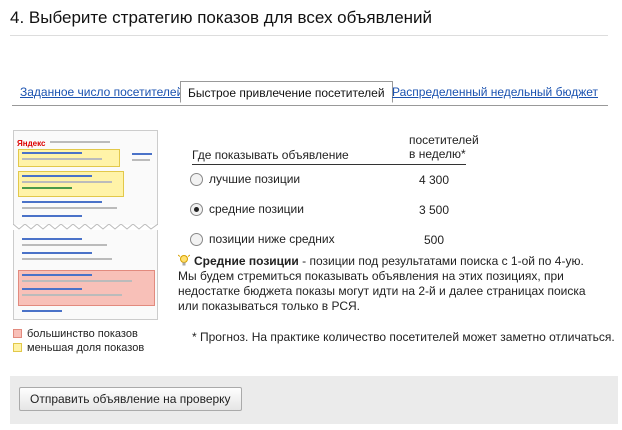 This screenshot has height=430, width=622. I want to click on serp-preview-bottom, so click(85, 275).